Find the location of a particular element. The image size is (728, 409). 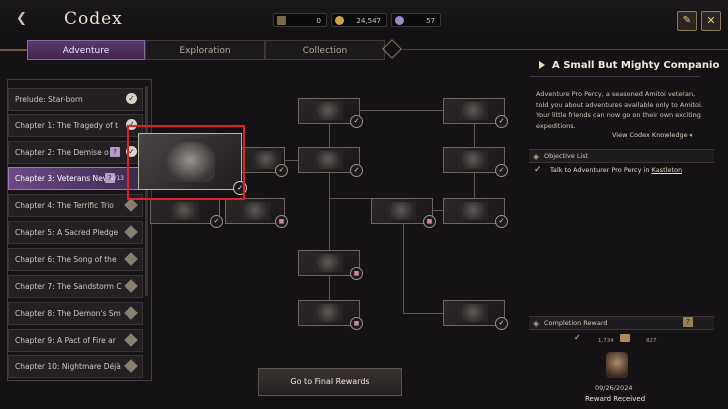

chapter-label: Prelude: Star-born is located at coordinates (49, 99).